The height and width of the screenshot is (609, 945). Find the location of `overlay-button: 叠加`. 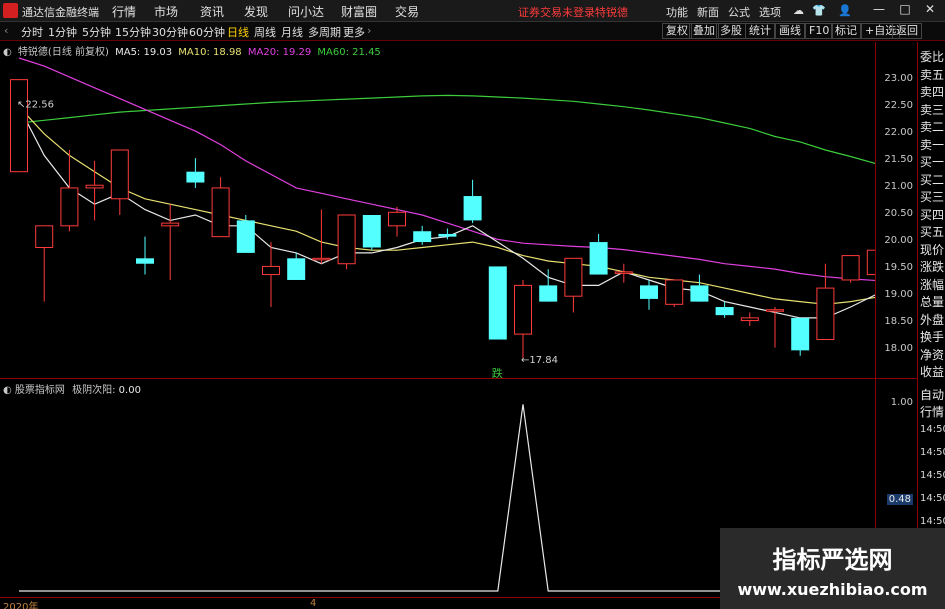

overlay-button: 叠加 is located at coordinates (704, 31).